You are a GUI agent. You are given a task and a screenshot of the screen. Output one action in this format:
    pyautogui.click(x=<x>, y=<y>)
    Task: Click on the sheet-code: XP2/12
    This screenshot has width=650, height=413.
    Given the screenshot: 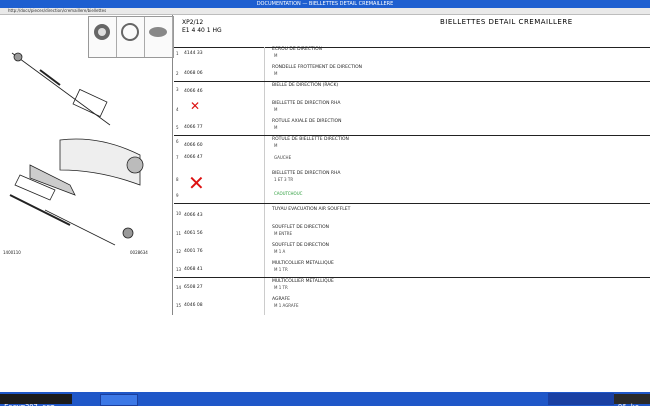 What is the action you would take?
    pyautogui.click(x=193, y=22)
    